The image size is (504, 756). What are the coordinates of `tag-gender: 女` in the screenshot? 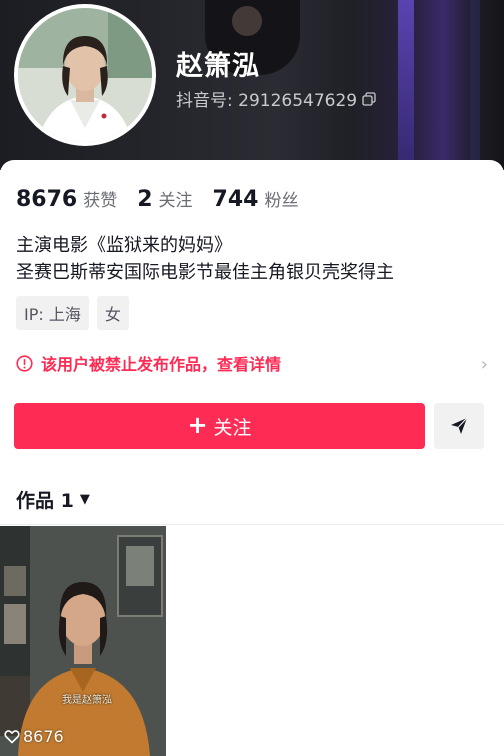 It's located at (112, 313).